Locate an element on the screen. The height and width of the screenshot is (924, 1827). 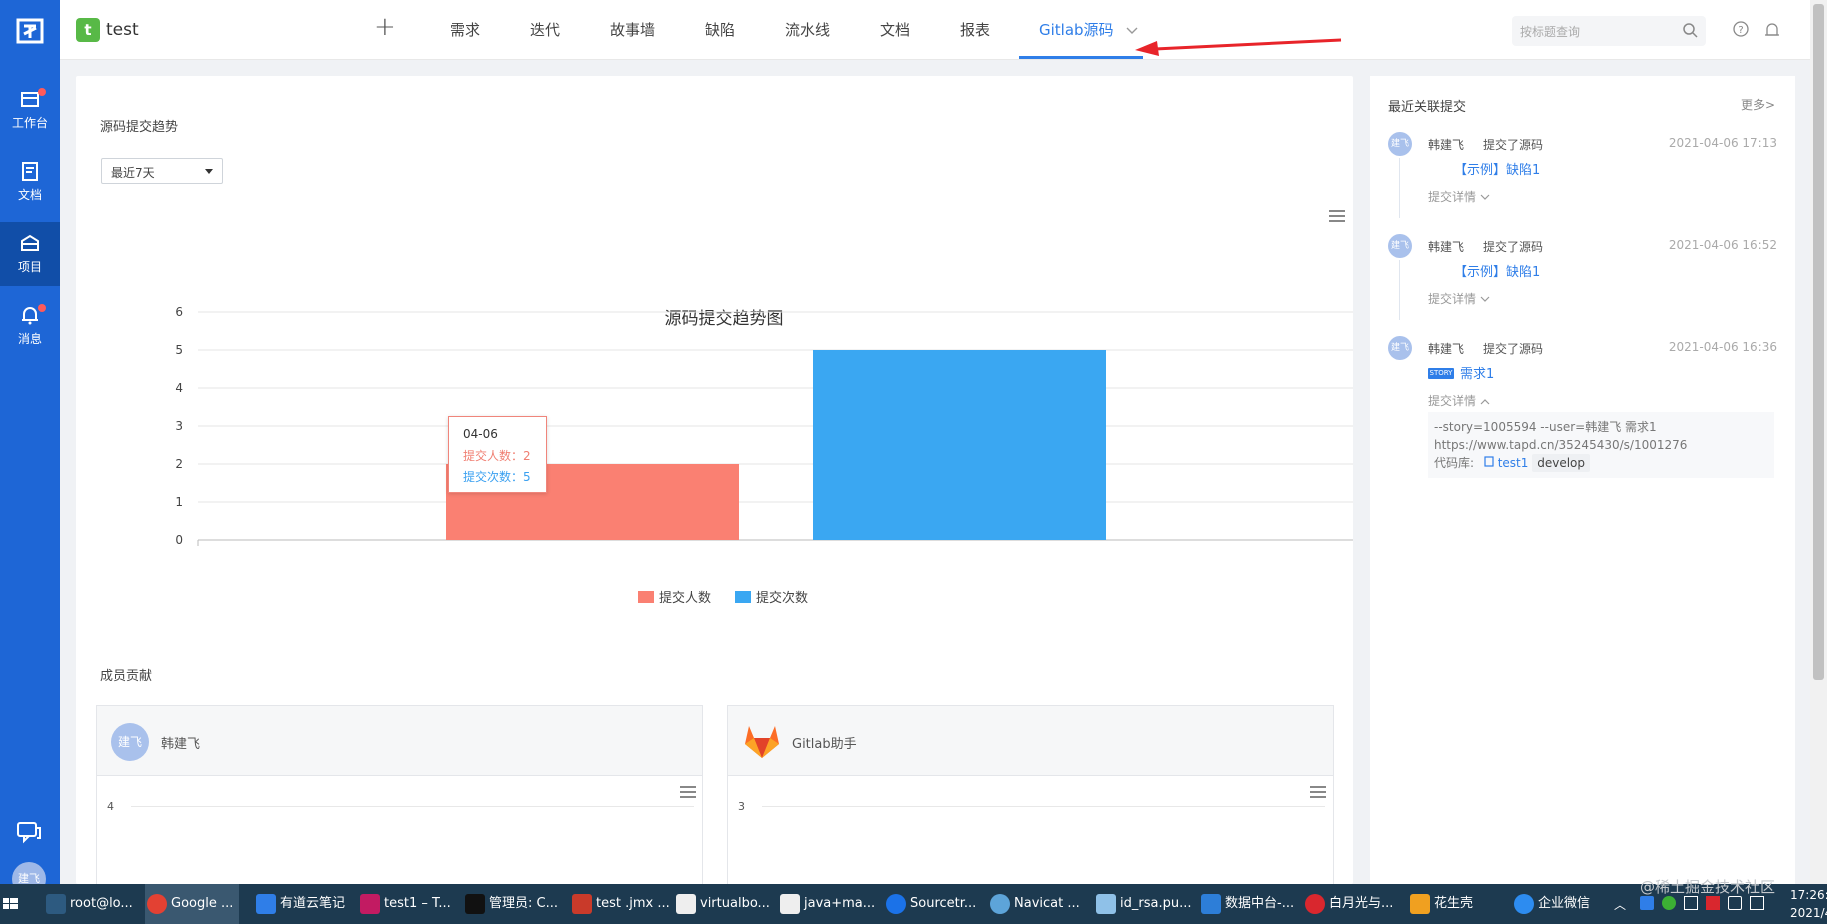
member-card: 建飞 韩建飞 4 is located at coordinates (399, 795).